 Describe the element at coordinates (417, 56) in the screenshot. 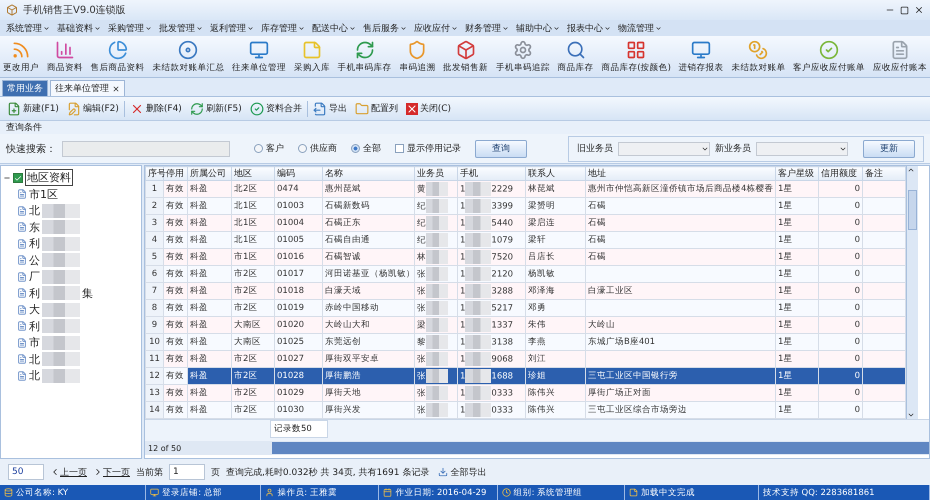

I see `toolbar-button: 串码追溯` at that location.